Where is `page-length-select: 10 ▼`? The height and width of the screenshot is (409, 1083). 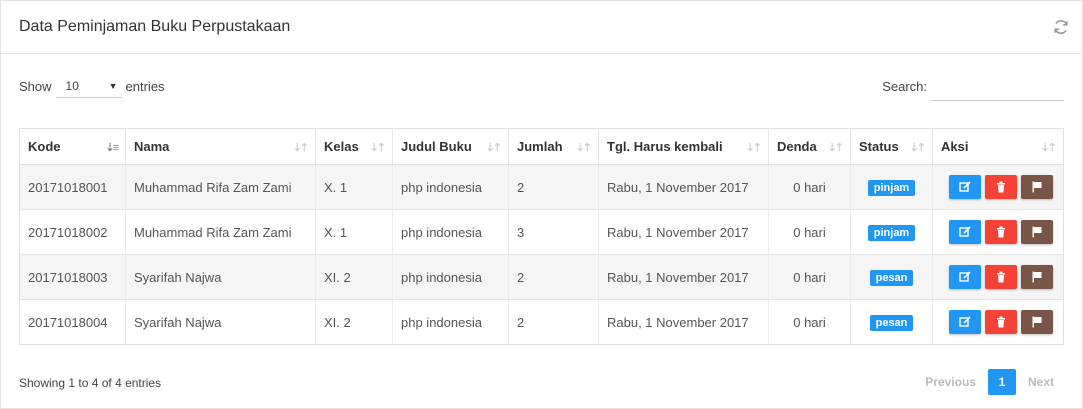 page-length-select: 10 ▼ is located at coordinates (88, 86).